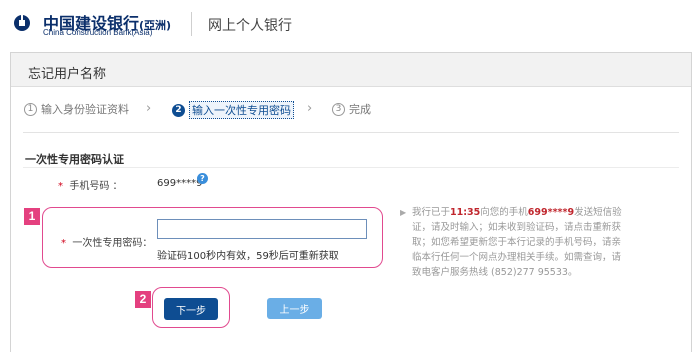  What do you see at coordinates (403, 212) in the screenshot?
I see `triangle-right-icon: ▶` at bounding box center [403, 212].